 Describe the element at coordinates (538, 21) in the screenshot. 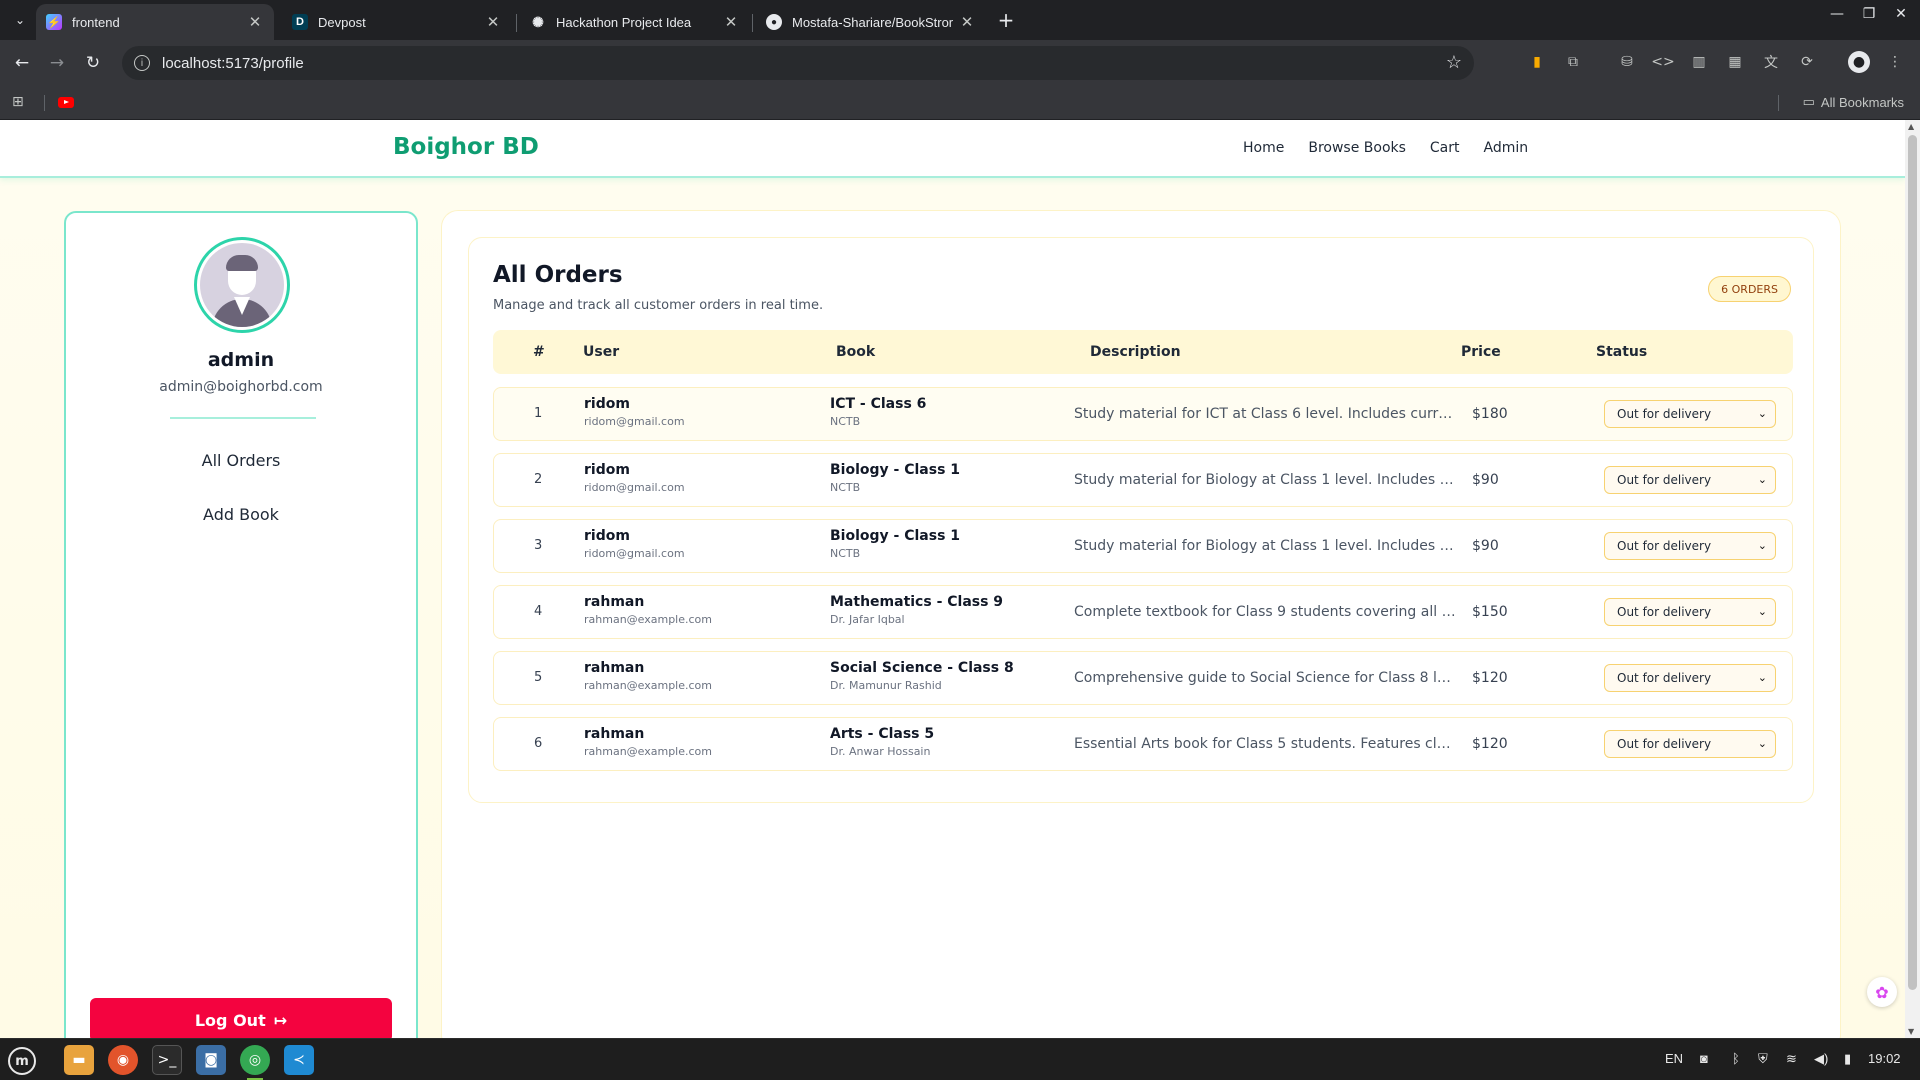

I see `openai-icon: ✺` at that location.